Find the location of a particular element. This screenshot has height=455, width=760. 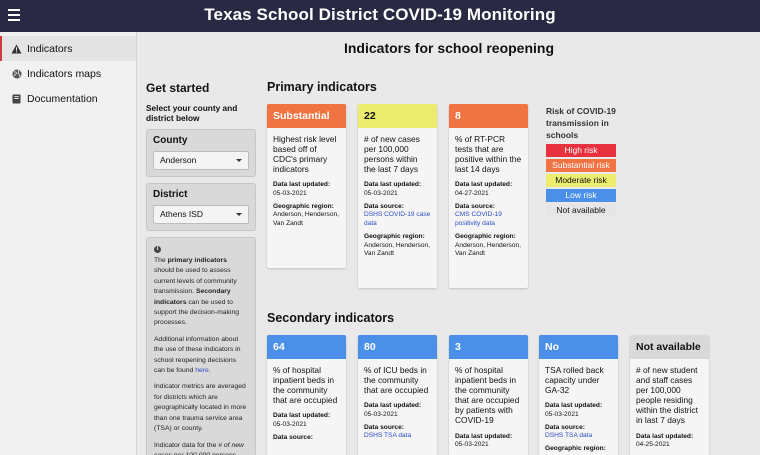

warning-icon is located at coordinates (16, 48).